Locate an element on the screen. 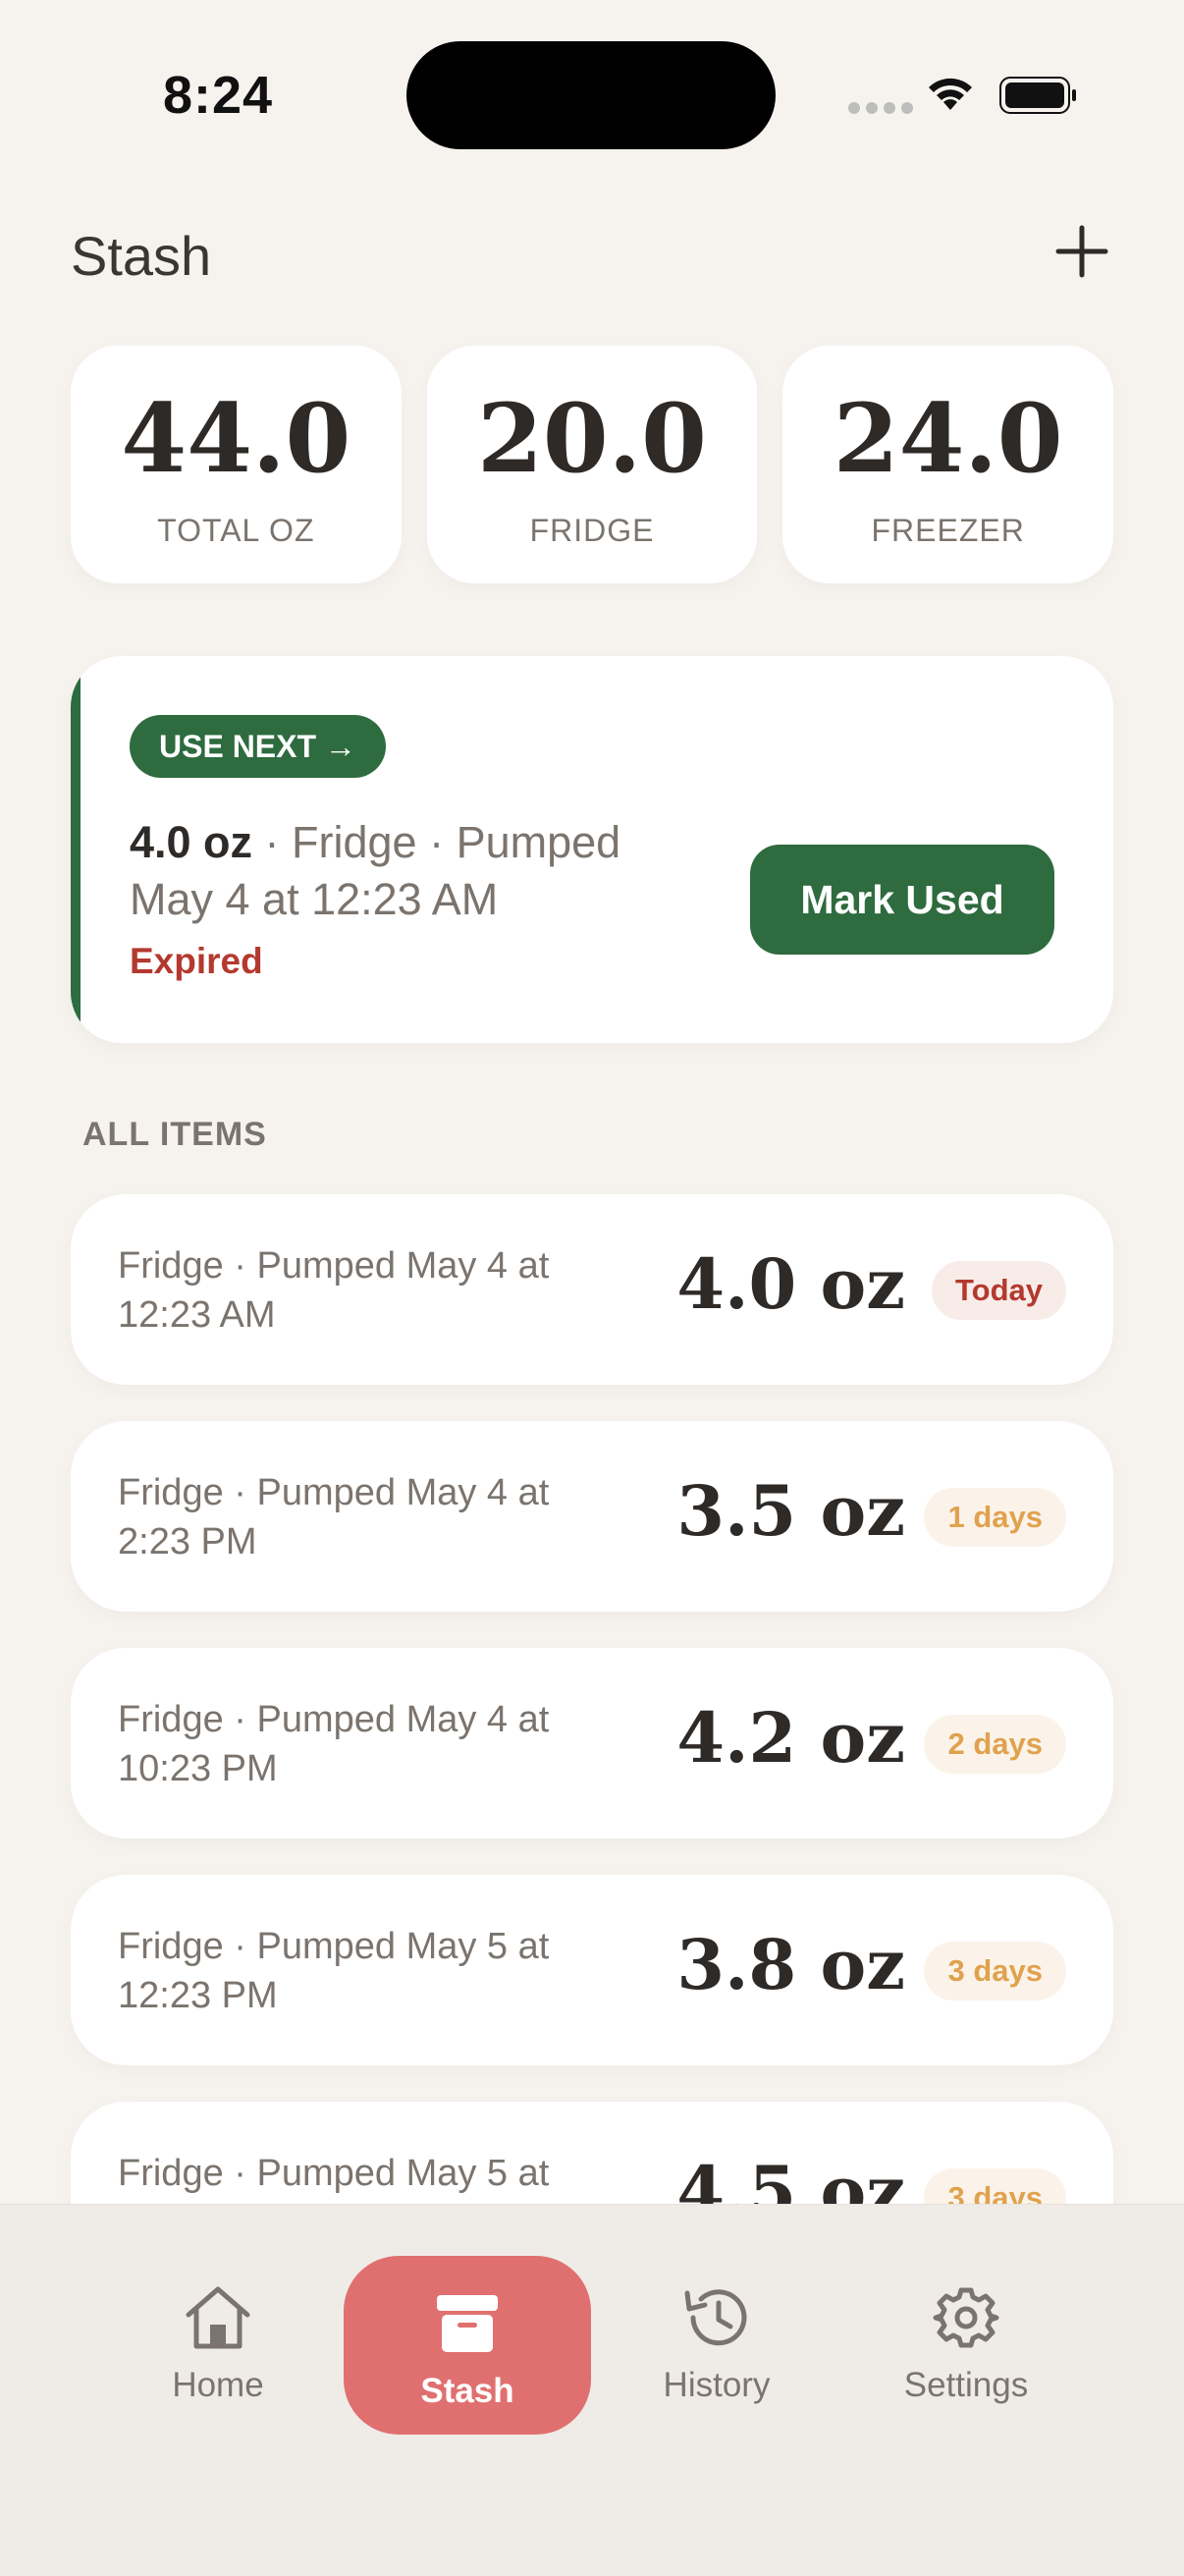 The image size is (1184, 2576). gear-icon is located at coordinates (966, 2317).